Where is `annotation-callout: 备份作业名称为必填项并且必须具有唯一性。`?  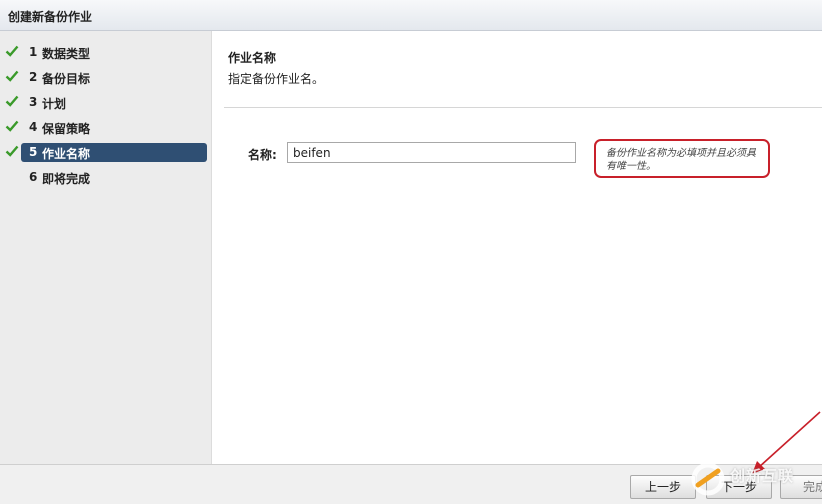 annotation-callout: 备份作业名称为必填项并且必须具有唯一性。 is located at coordinates (682, 158).